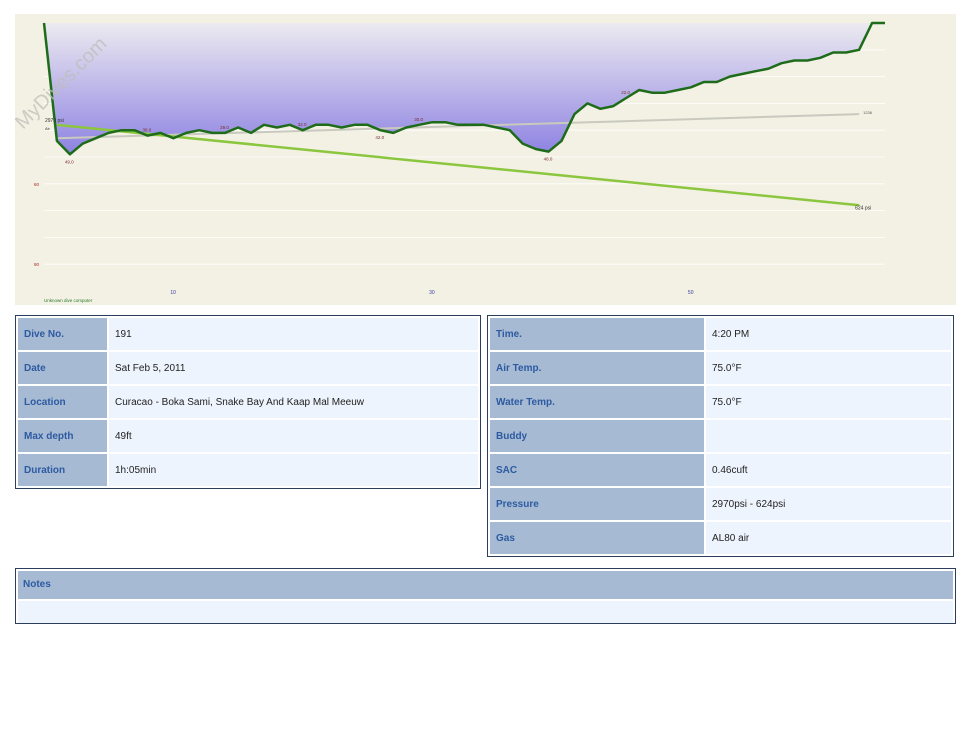 The width and height of the screenshot is (971, 750). I want to click on notes-panel: Notes, so click(485, 596).